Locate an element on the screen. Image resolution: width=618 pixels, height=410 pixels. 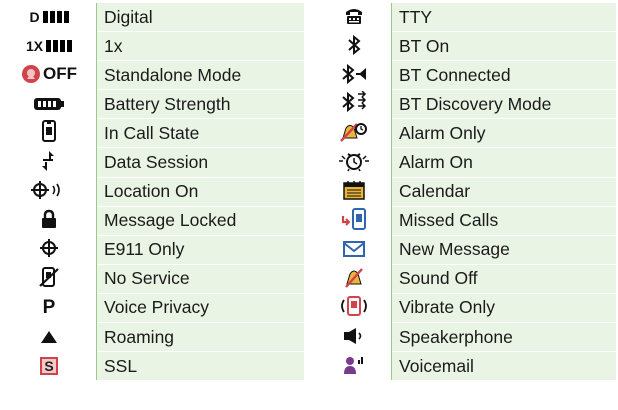
tty-icon is located at coordinates (354, 16).